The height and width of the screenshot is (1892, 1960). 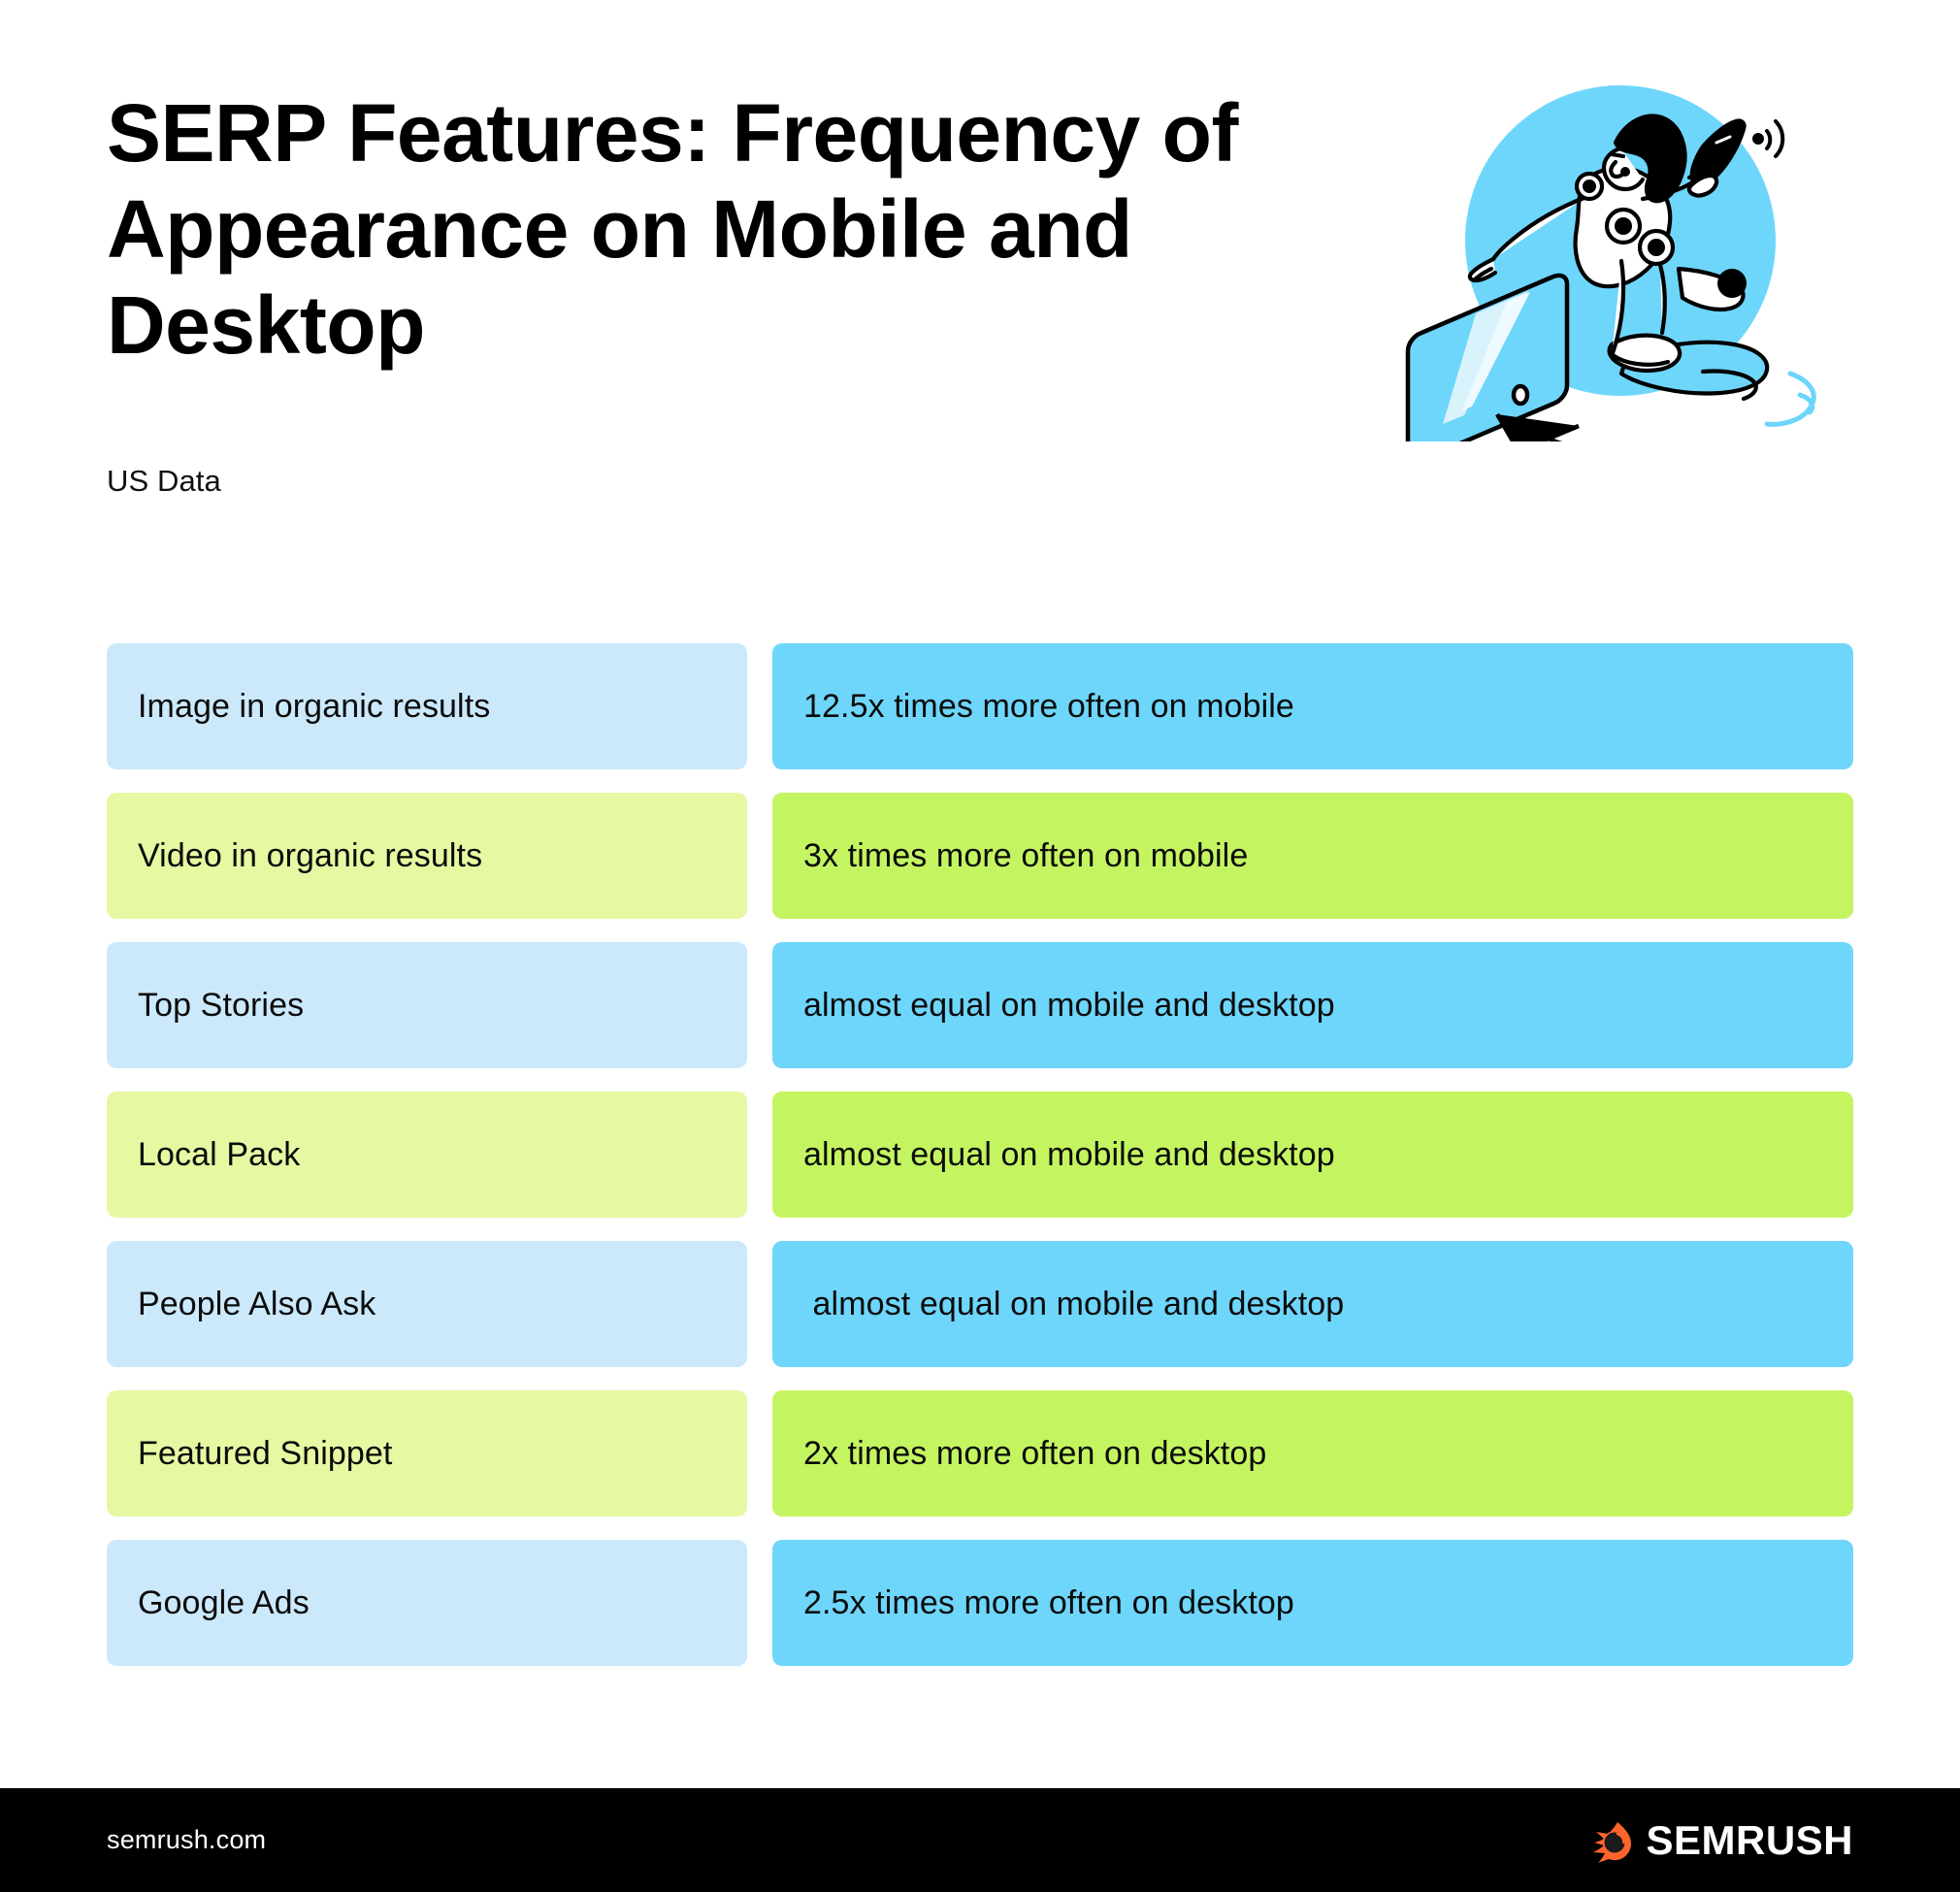 I want to click on feature-value-cell: 12.5x times more often on mobile, so click(x=1312, y=706).